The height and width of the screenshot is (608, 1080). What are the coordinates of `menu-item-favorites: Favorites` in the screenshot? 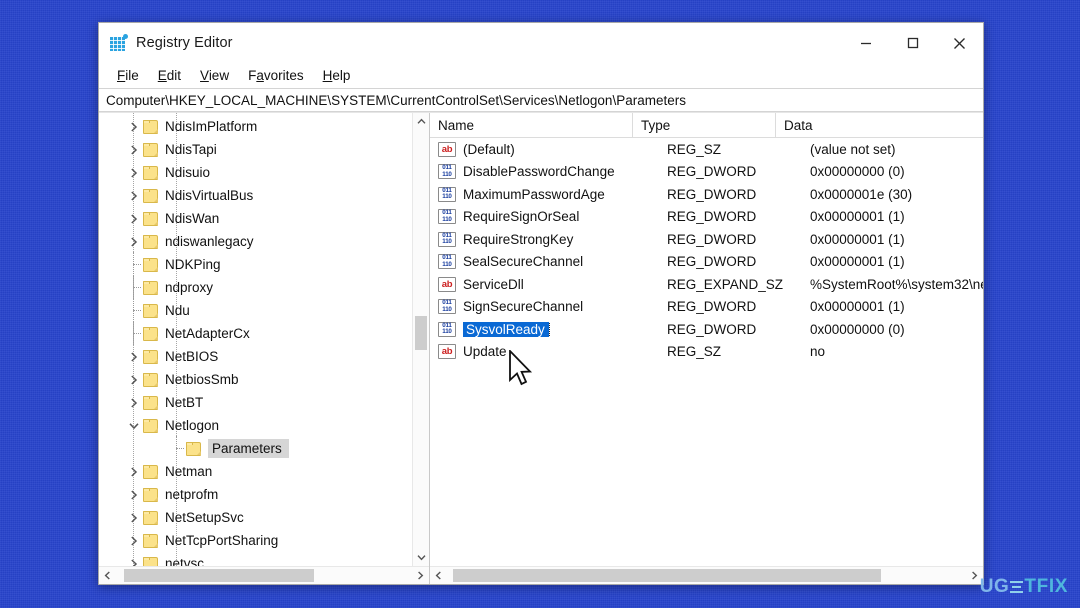 It's located at (276, 75).